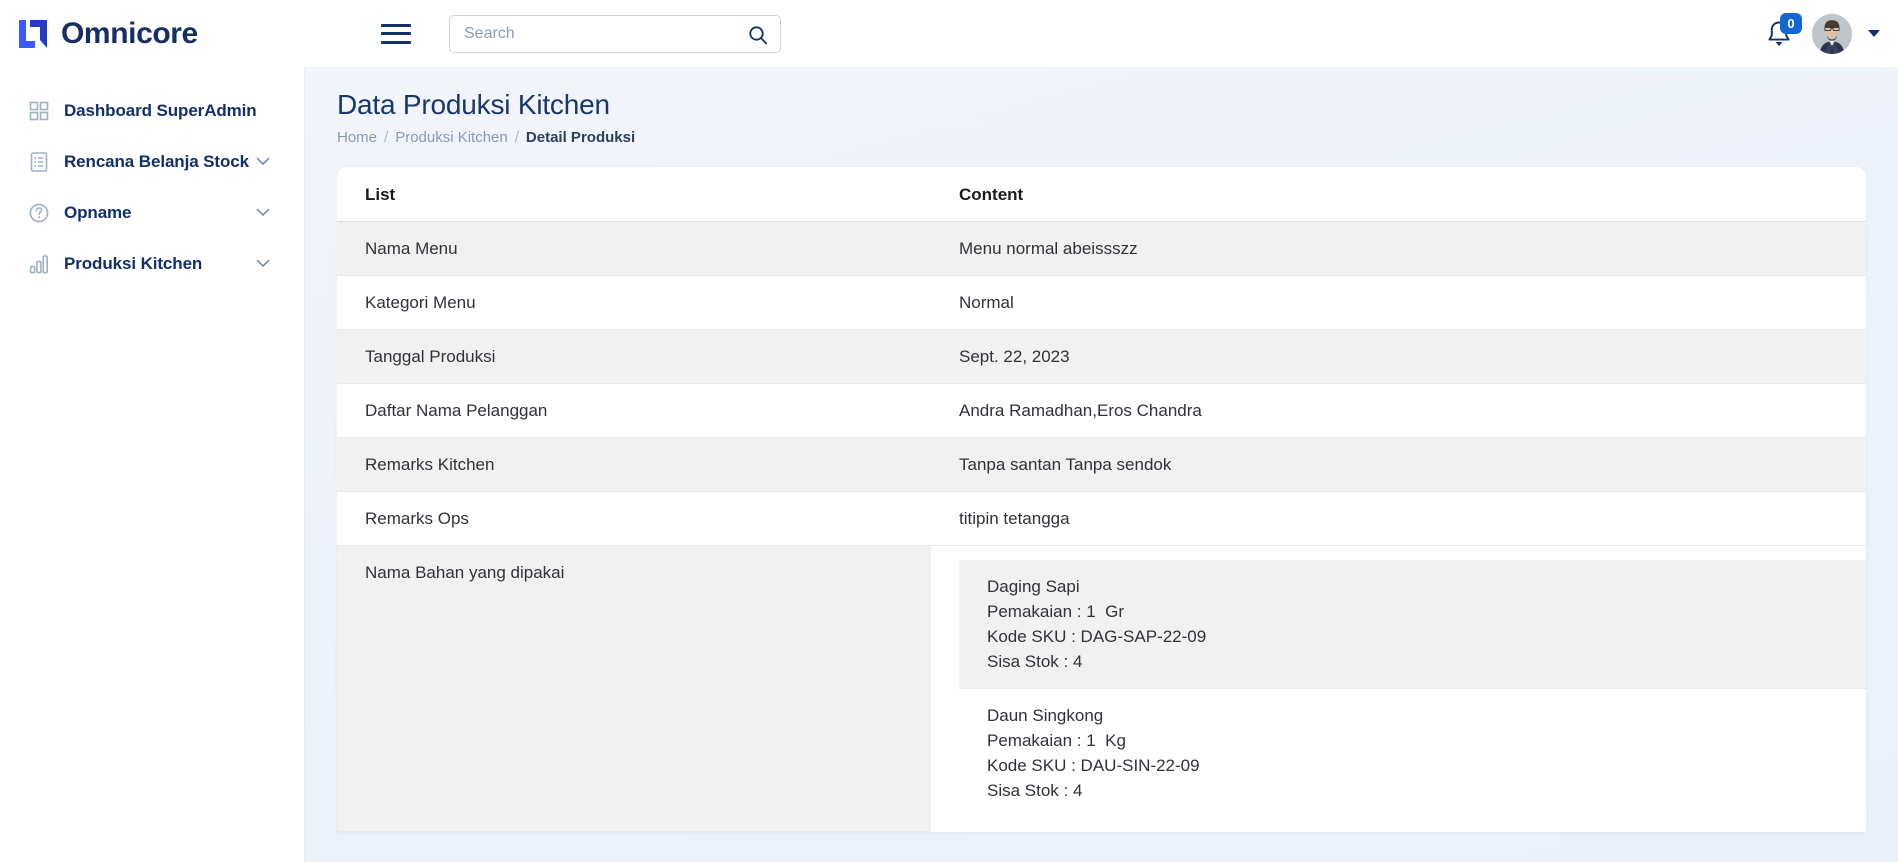  Describe the element at coordinates (1097, 636) in the screenshot. I see `ingredient-sku: Kode SKU : DAG-SAP-22-09` at that location.